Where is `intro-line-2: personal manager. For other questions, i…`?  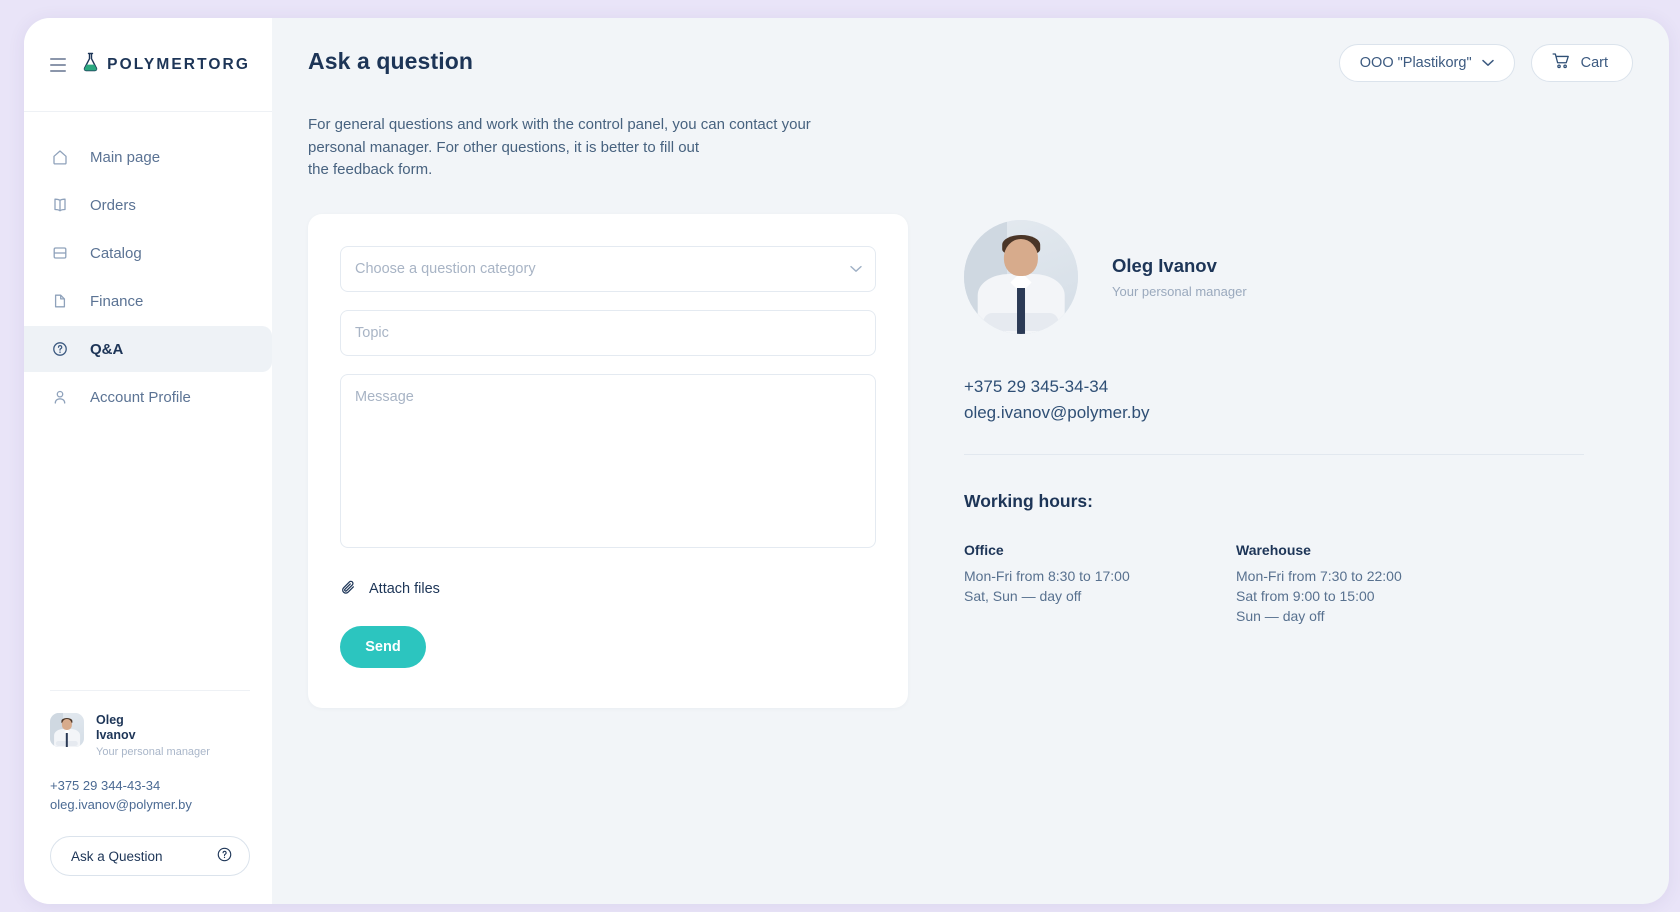
intro-line-2: personal manager. For other questions, i… is located at coordinates (504, 147).